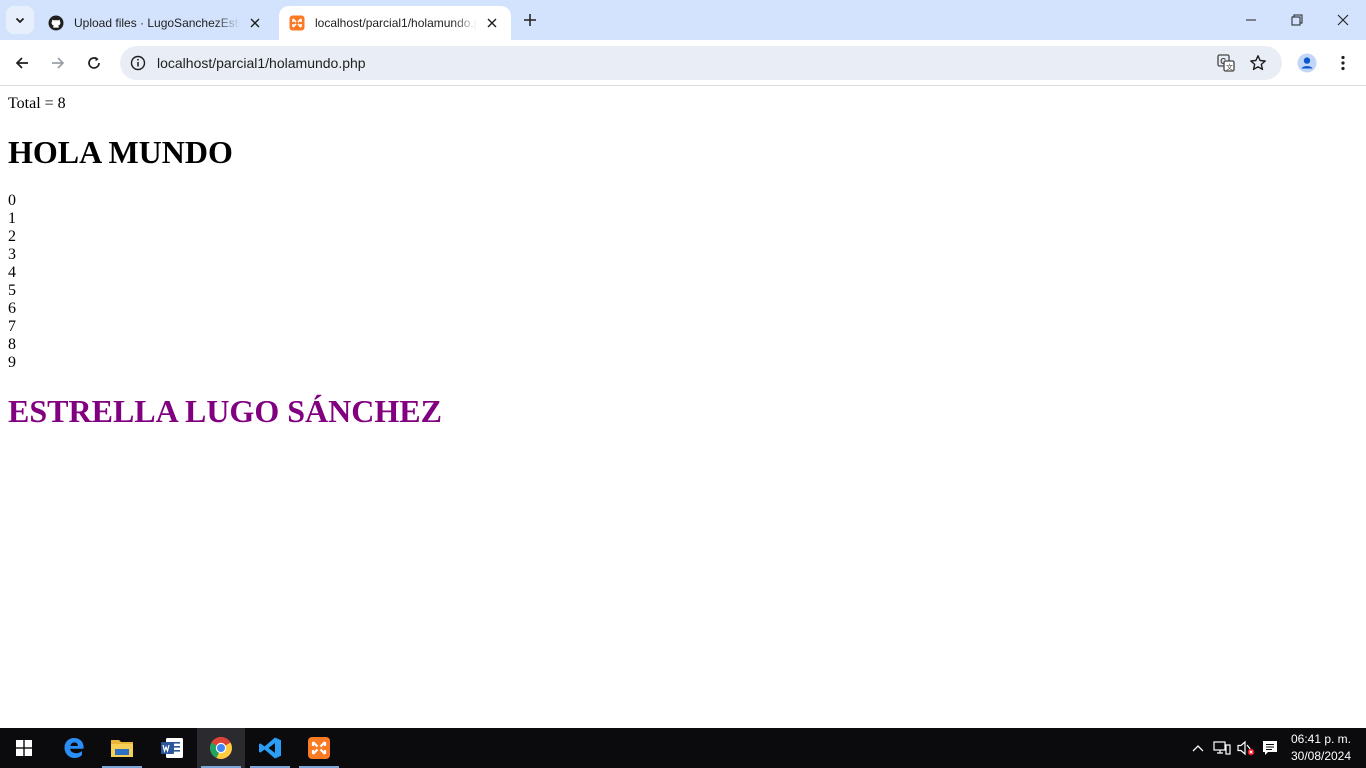  I want to click on taskbar-word, so click(172, 748).